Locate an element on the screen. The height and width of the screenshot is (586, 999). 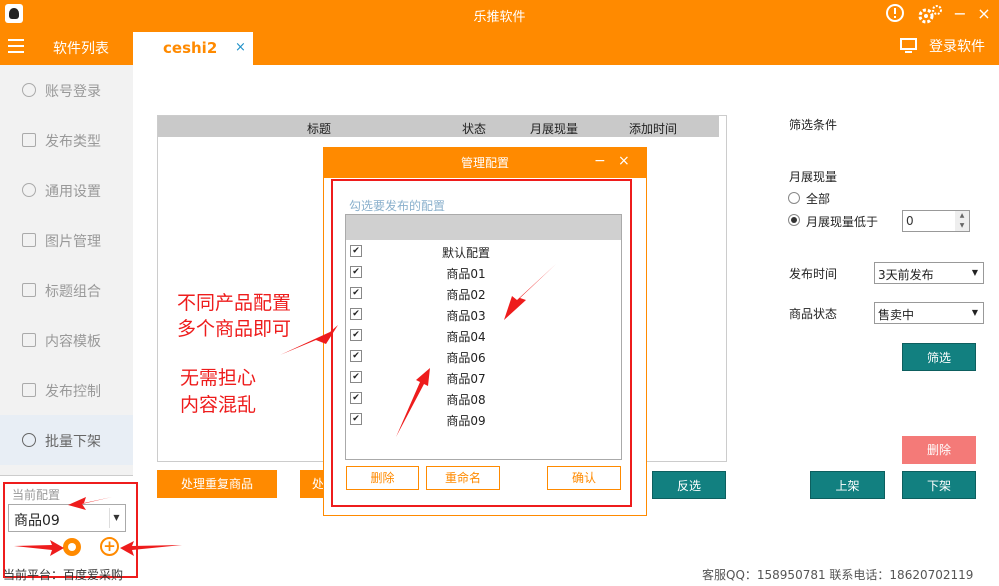
send-icon is located at coordinates (29, 390).